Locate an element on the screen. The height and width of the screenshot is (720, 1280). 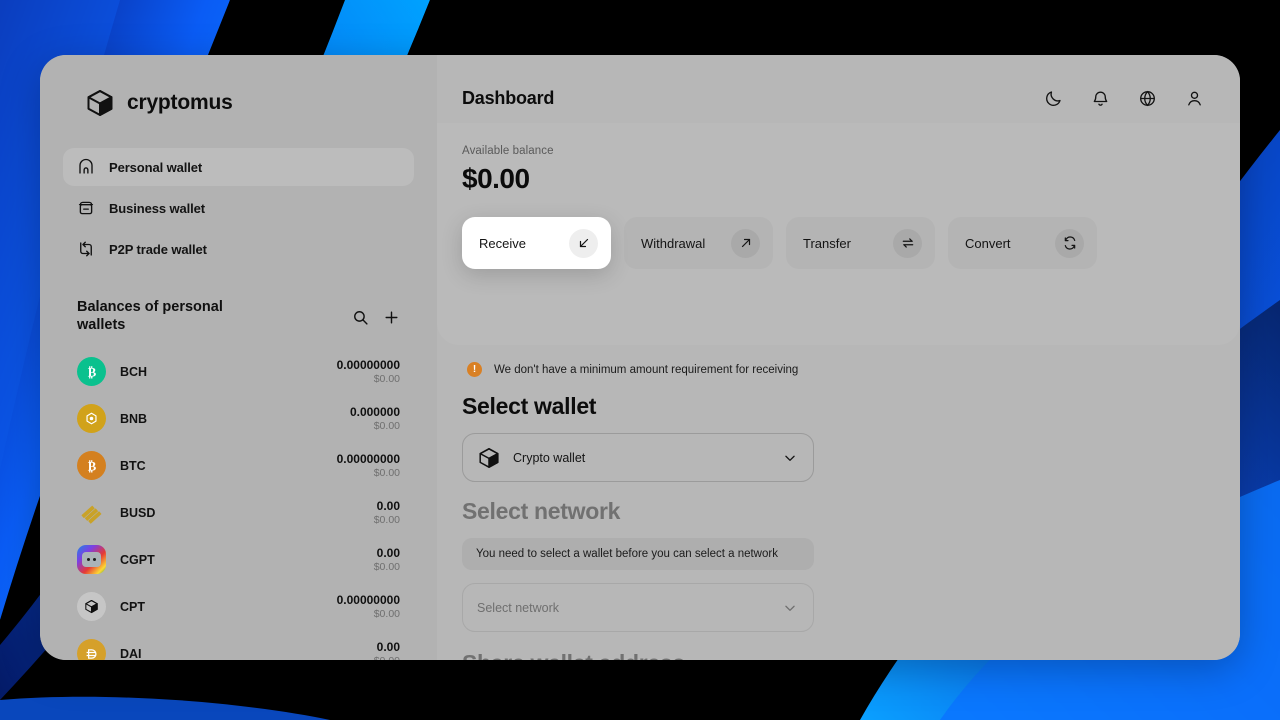
sidebar-item-label: P2P trade wallet is located at coordinates (158, 249).